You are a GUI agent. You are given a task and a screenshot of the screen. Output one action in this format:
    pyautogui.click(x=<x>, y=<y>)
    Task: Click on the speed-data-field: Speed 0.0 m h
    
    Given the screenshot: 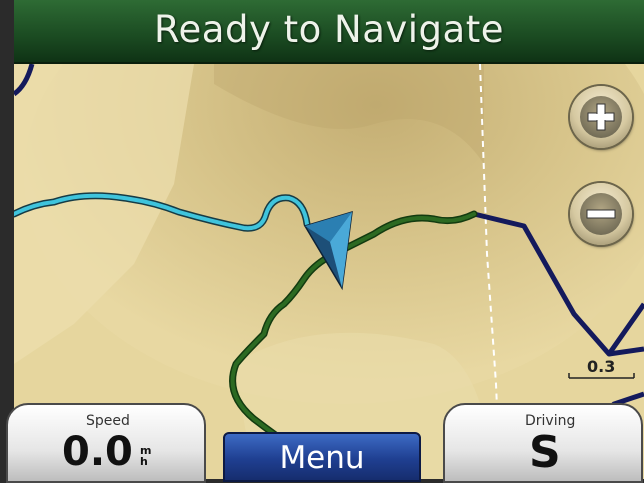 What is the action you would take?
    pyautogui.click(x=106, y=443)
    